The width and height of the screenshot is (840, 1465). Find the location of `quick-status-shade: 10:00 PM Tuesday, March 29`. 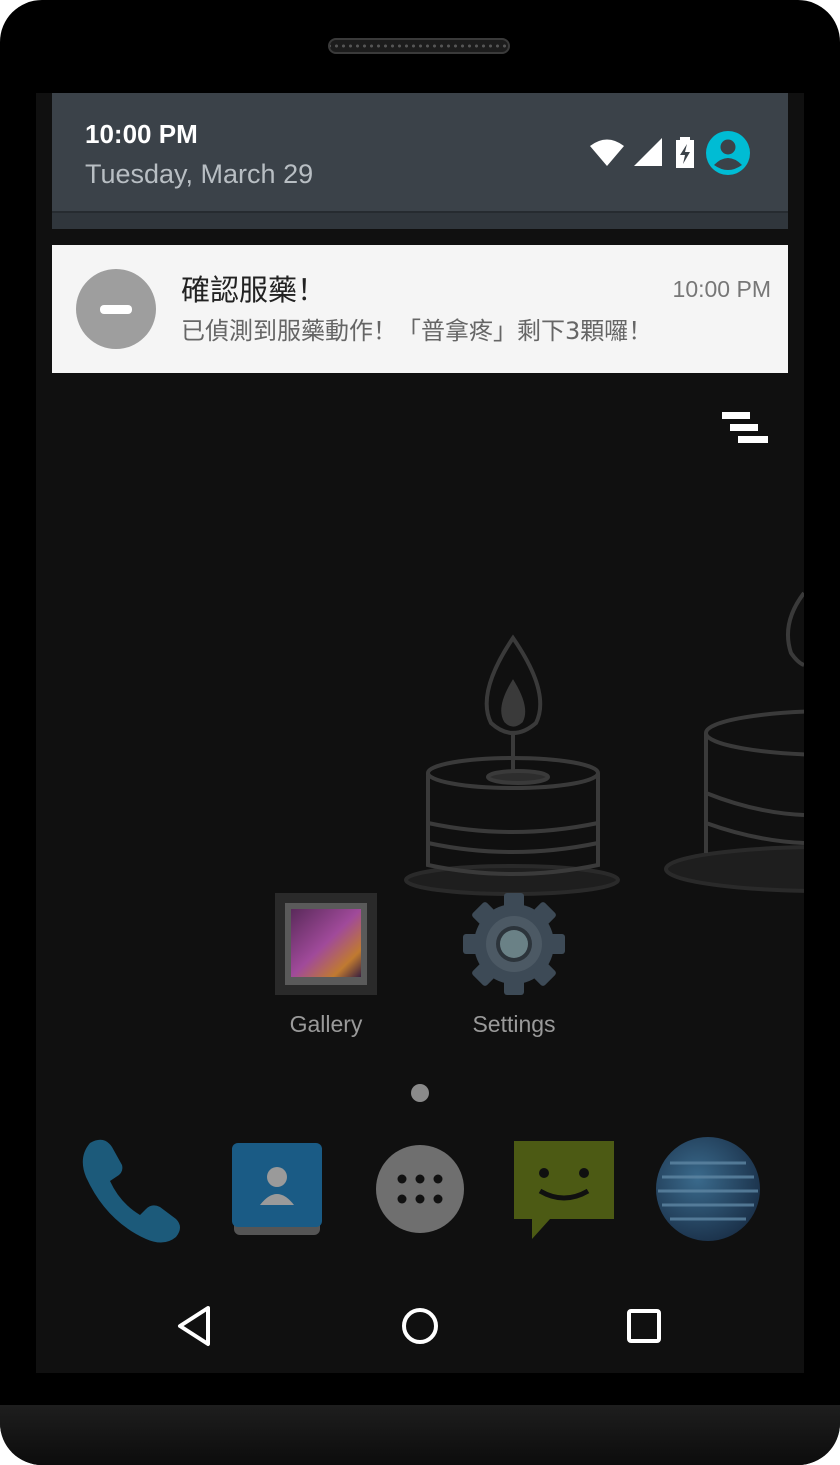

quick-status-shade: 10:00 PM Tuesday, March 29 is located at coordinates (420, 161).